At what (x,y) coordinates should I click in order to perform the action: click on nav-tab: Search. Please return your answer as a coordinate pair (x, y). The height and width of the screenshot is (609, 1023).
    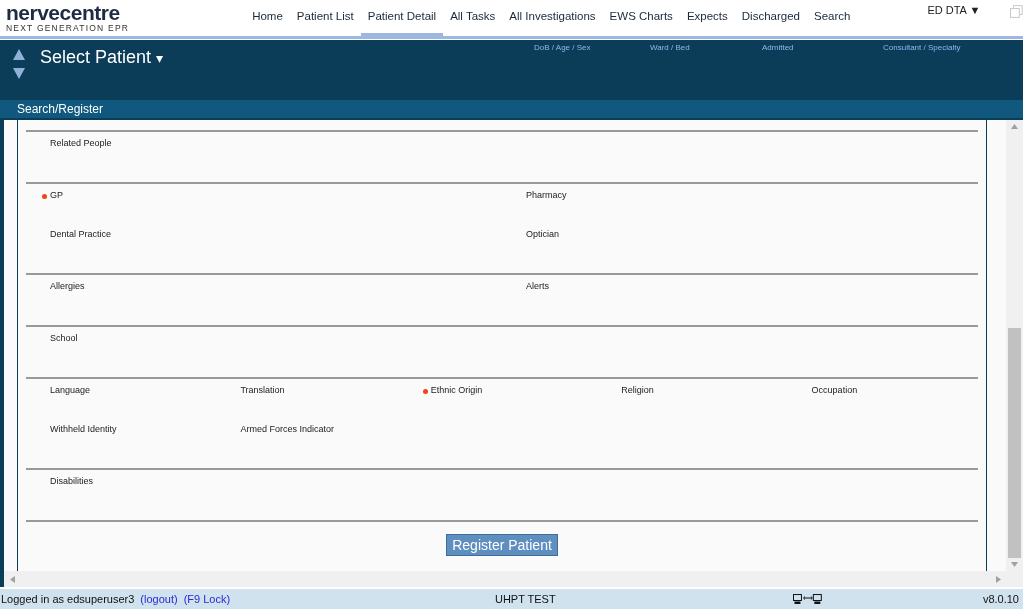
    Looking at the image, I should click on (832, 18).